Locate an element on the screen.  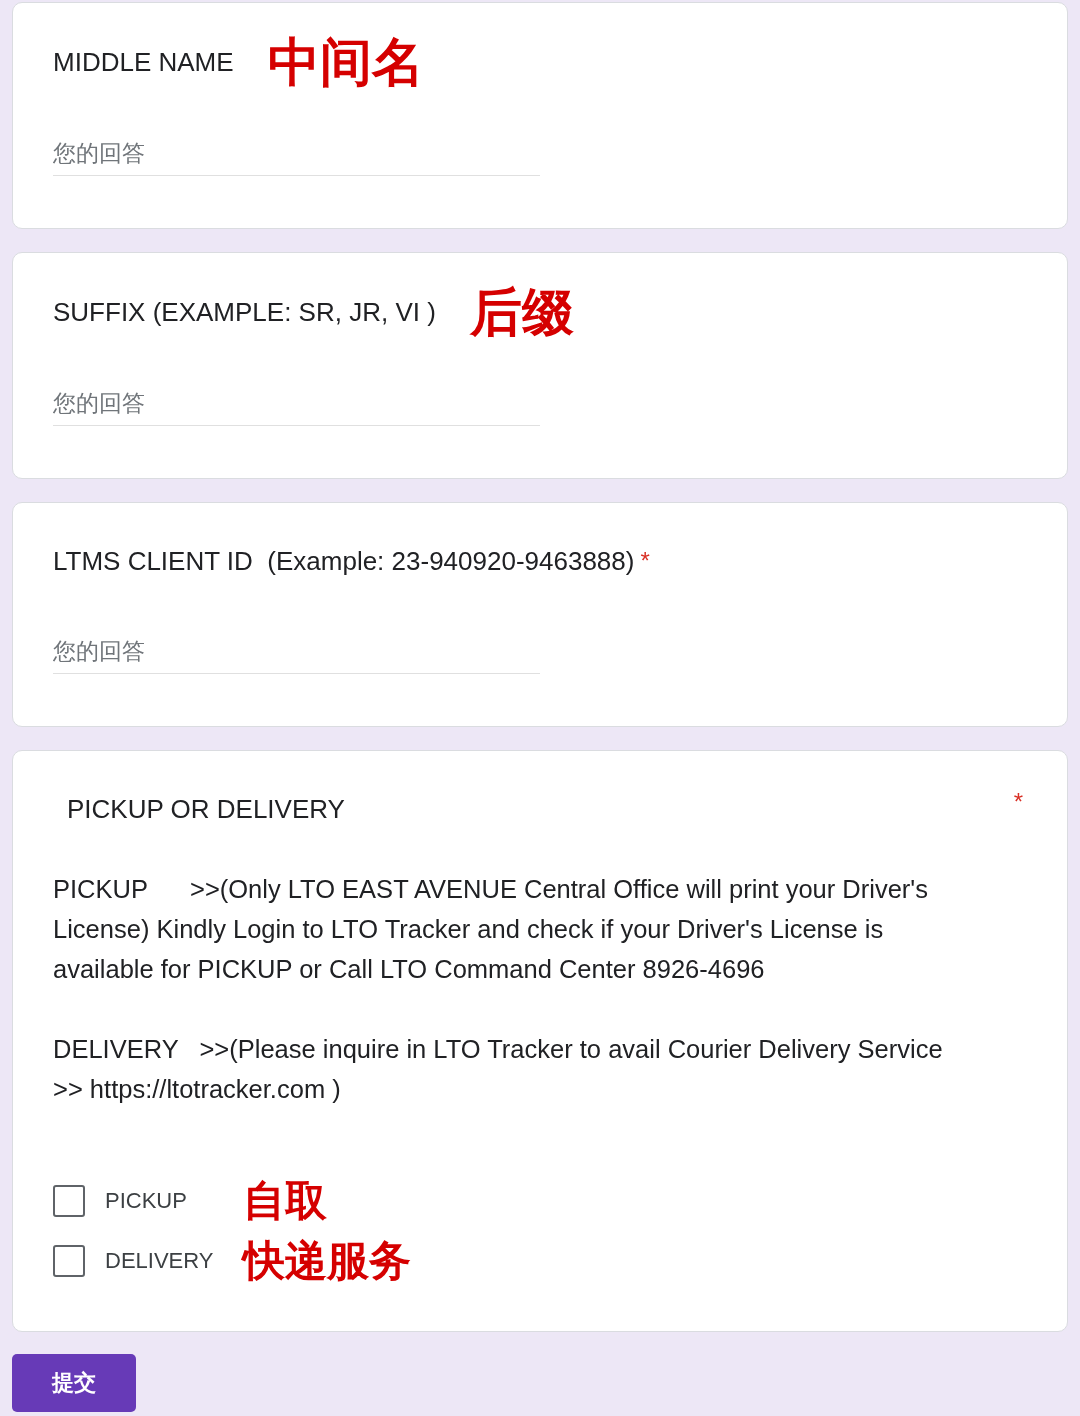
description-text: DELIVERY >>(Please inquire in LTO Tracker to avail Courier Delivery Service >> https://ltotracker.com ) is located at coordinates (498, 1069).